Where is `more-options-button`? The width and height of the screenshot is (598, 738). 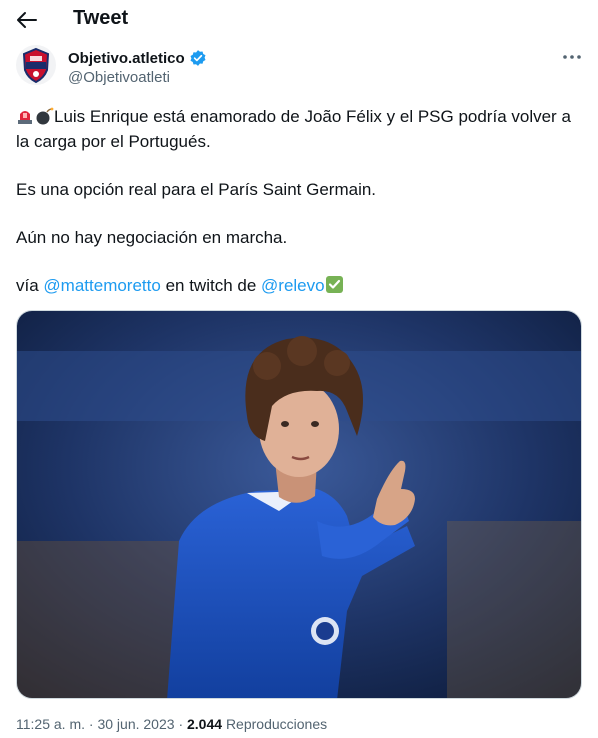 more-options-button is located at coordinates (572, 57).